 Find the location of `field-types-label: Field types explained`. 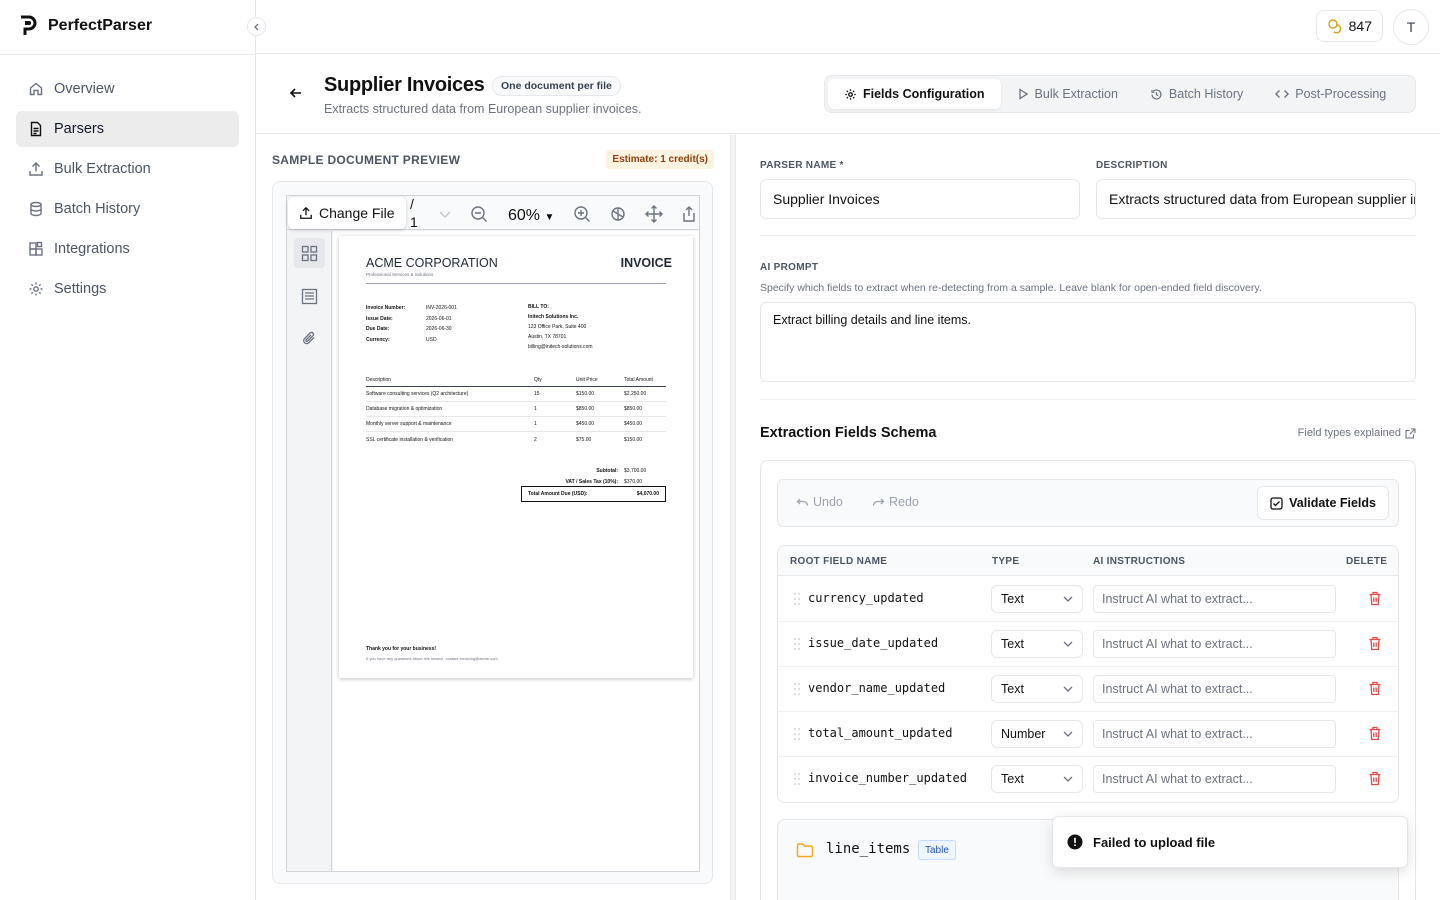

field-types-label: Field types explained is located at coordinates (1349, 433).